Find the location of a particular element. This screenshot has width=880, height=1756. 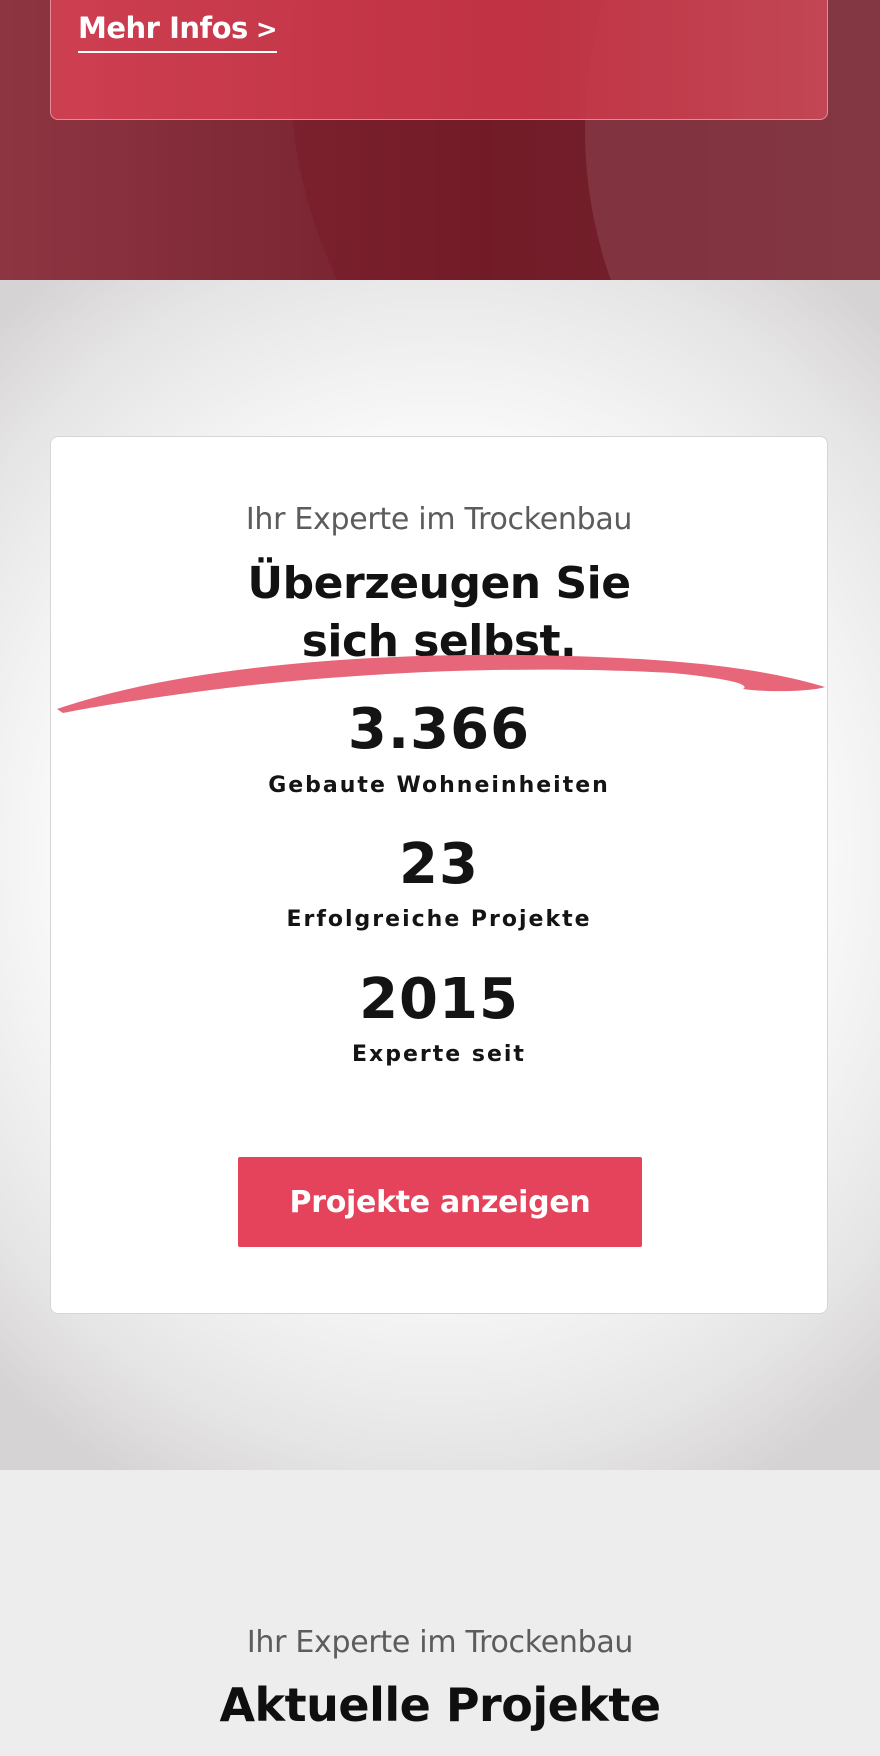

mehr-infos-link: Mehr Infos > is located at coordinates (178, 32).